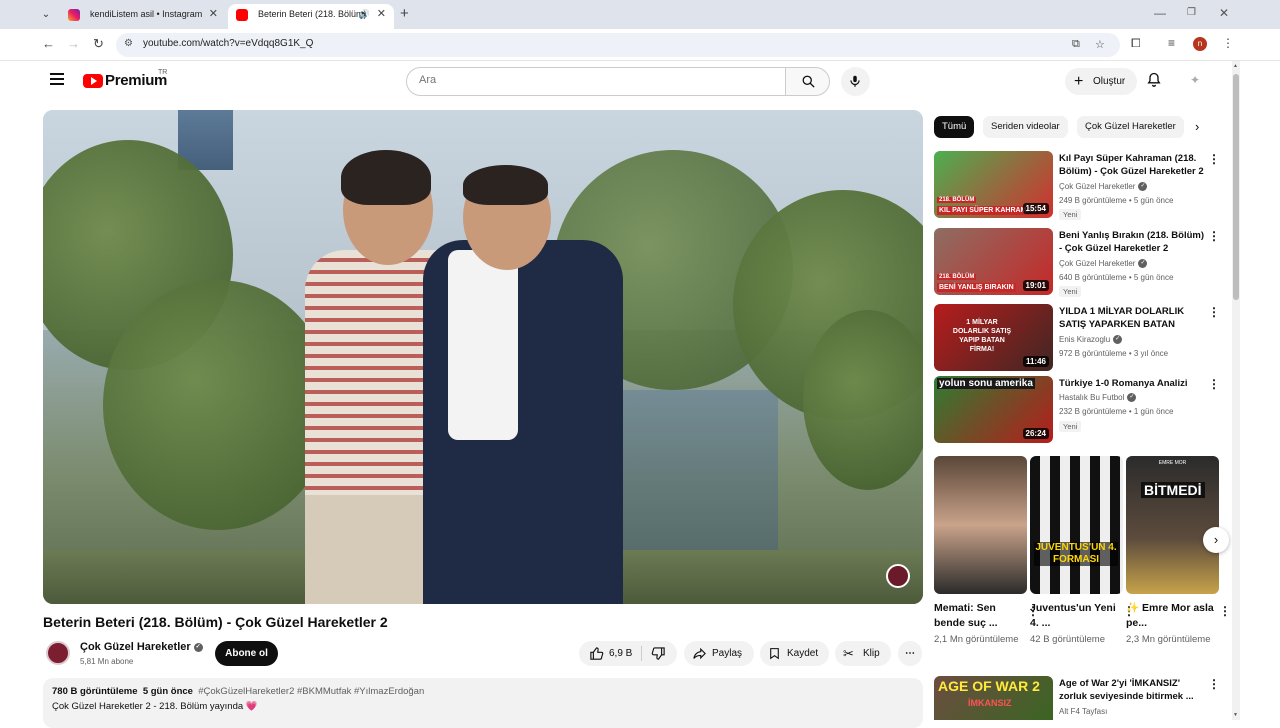  What do you see at coordinates (57, 79) in the screenshot?
I see `menu-icon` at bounding box center [57, 79].